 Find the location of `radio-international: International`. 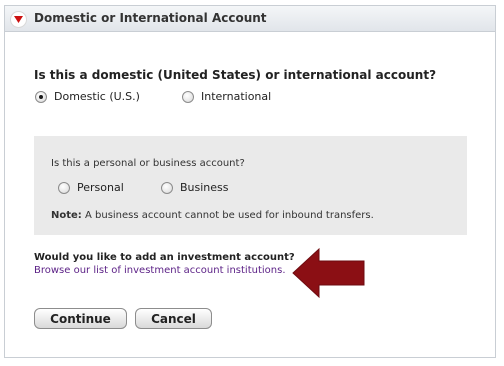

radio-international: International is located at coordinates (226, 96).